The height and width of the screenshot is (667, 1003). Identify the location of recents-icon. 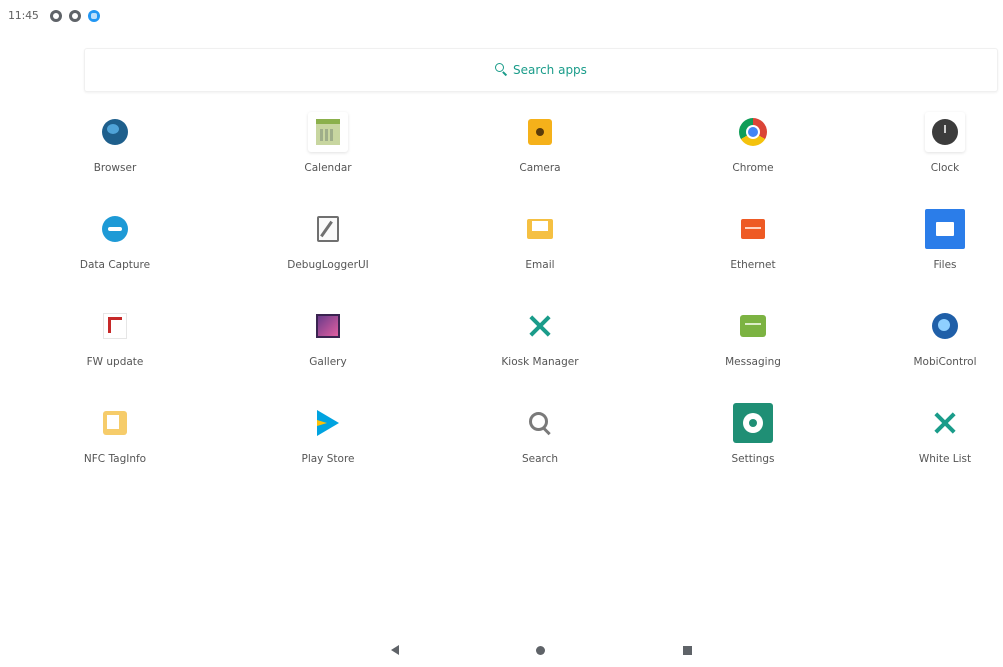
(687, 650).